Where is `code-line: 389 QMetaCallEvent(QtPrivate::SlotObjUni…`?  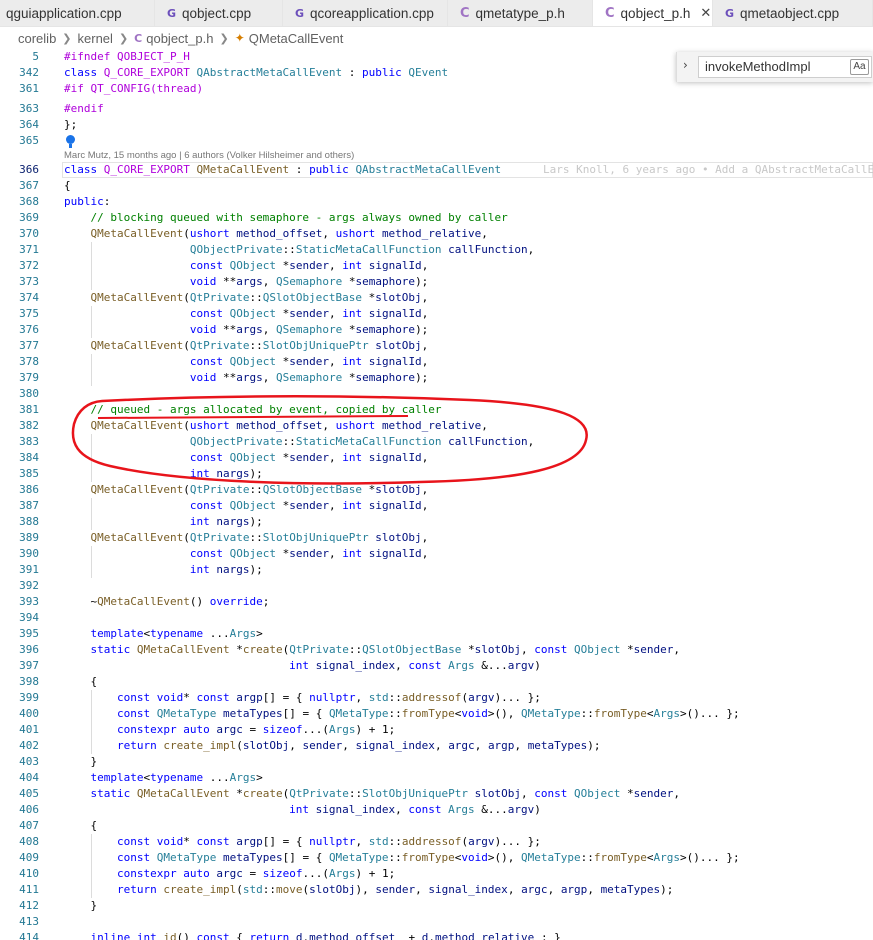 code-line: 389 QMetaCallEvent(QtPrivate::SlotObjUni… is located at coordinates (436, 538).